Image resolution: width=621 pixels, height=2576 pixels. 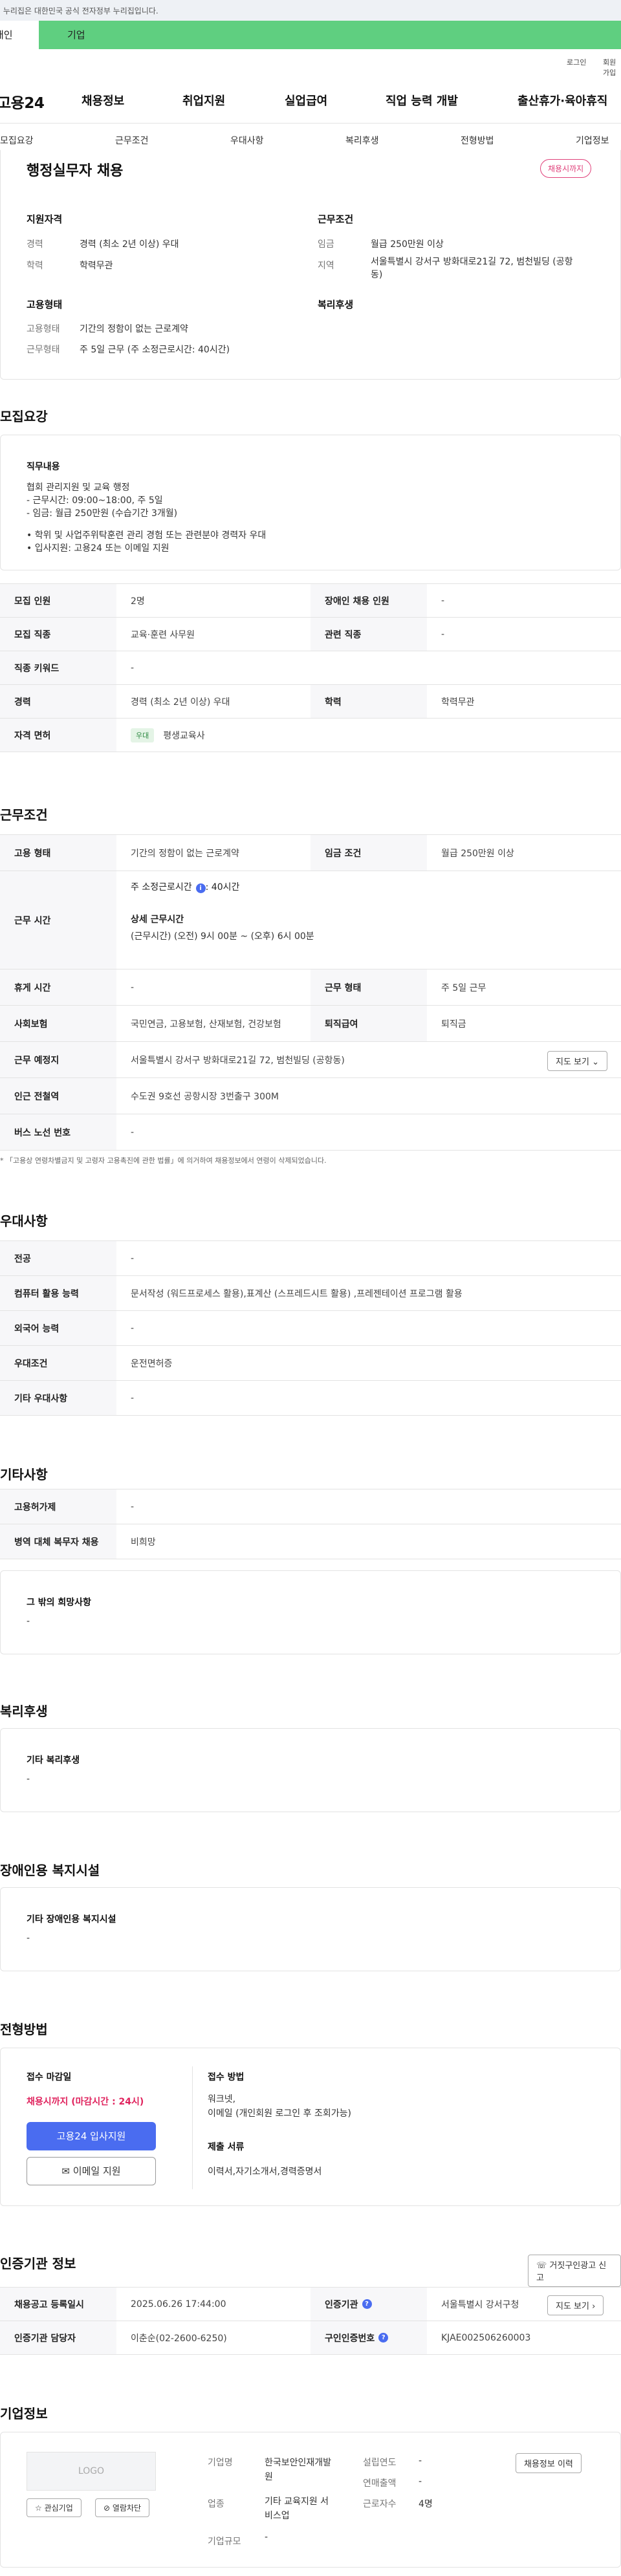 What do you see at coordinates (269, 2477) in the screenshot?
I see `company-name-line2: 원` at bounding box center [269, 2477].